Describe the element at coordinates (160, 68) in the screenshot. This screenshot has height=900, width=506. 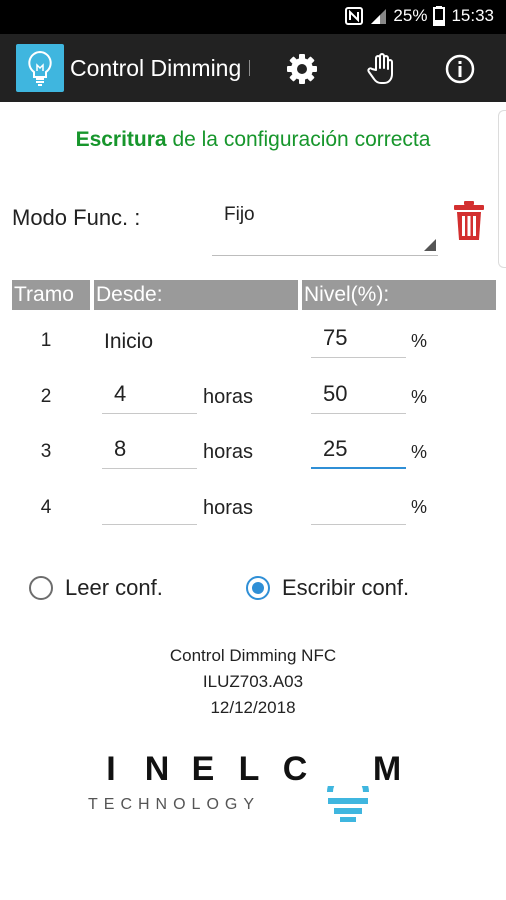
I see `app-title: Control Dimming NFC` at that location.